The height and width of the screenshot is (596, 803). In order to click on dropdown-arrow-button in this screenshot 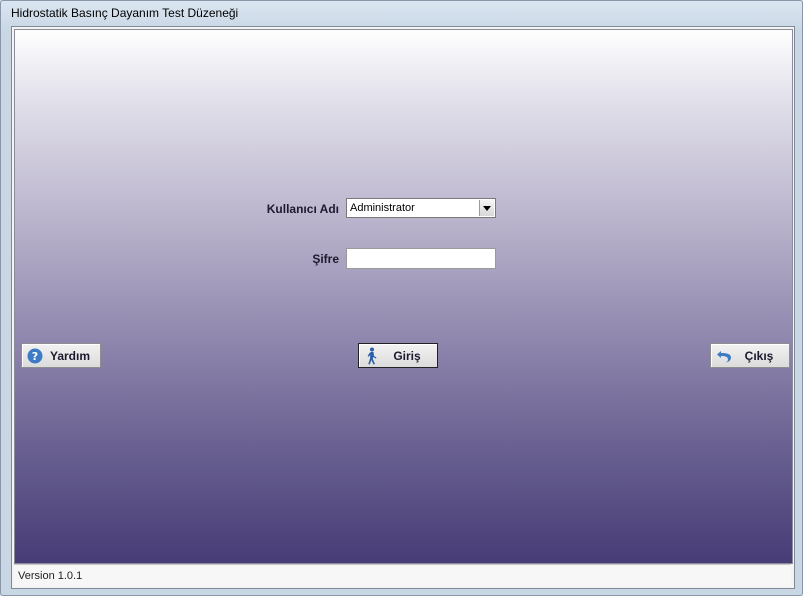, I will do `click(486, 208)`.